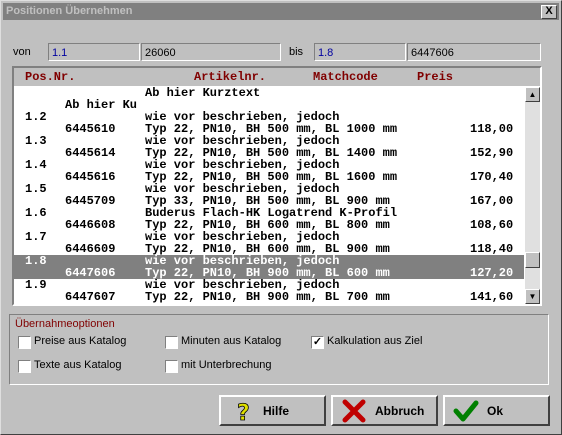 The height and width of the screenshot is (435, 562). What do you see at coordinates (90, 177) in the screenshot?
I see `row-cell-c1: 6445616` at bounding box center [90, 177].